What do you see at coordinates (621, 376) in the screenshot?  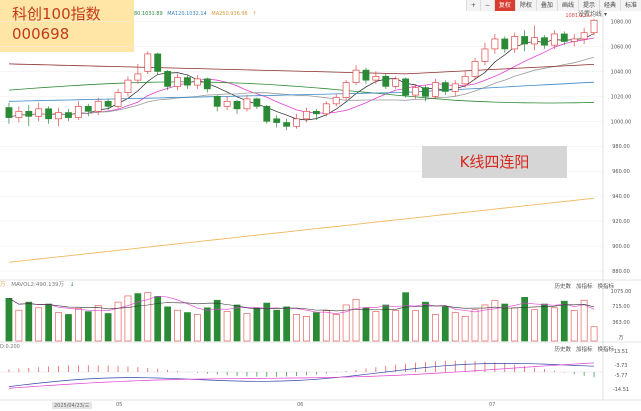 I see `macd-axis-label: -5.77` at bounding box center [621, 376].